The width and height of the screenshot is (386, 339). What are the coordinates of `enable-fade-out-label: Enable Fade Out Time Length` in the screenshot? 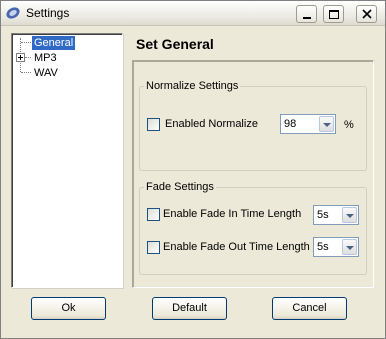 It's located at (236, 247).